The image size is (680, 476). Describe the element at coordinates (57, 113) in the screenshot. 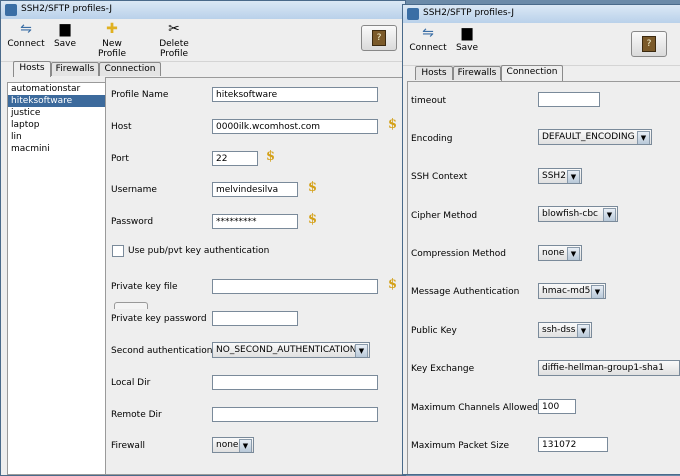

I see `list-item: justice` at that location.